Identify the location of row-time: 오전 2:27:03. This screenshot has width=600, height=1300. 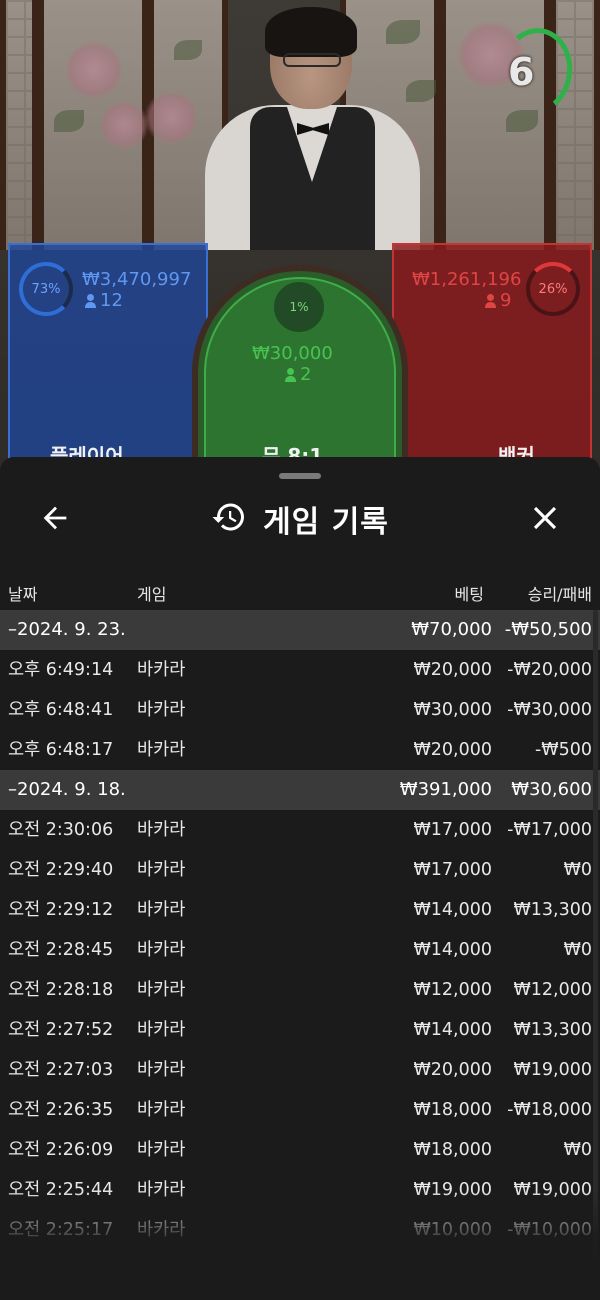
(61, 1070).